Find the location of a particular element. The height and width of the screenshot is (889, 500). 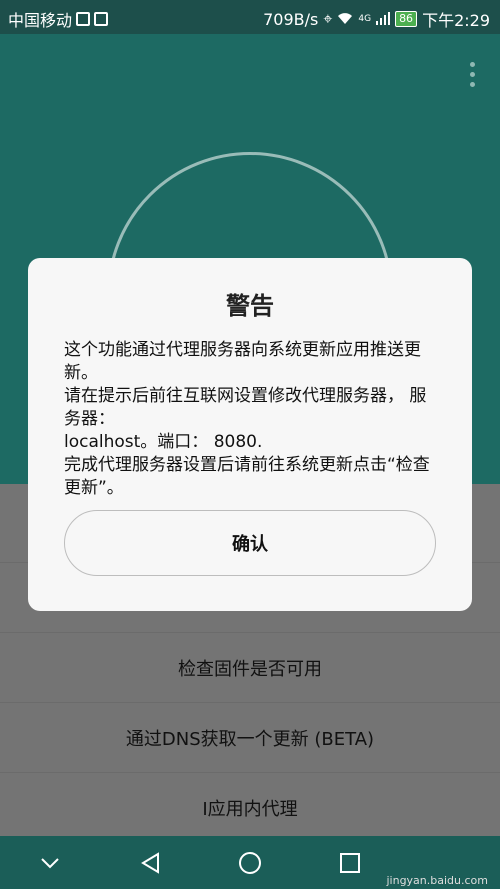

more-vert-icon is located at coordinates (473, 74).